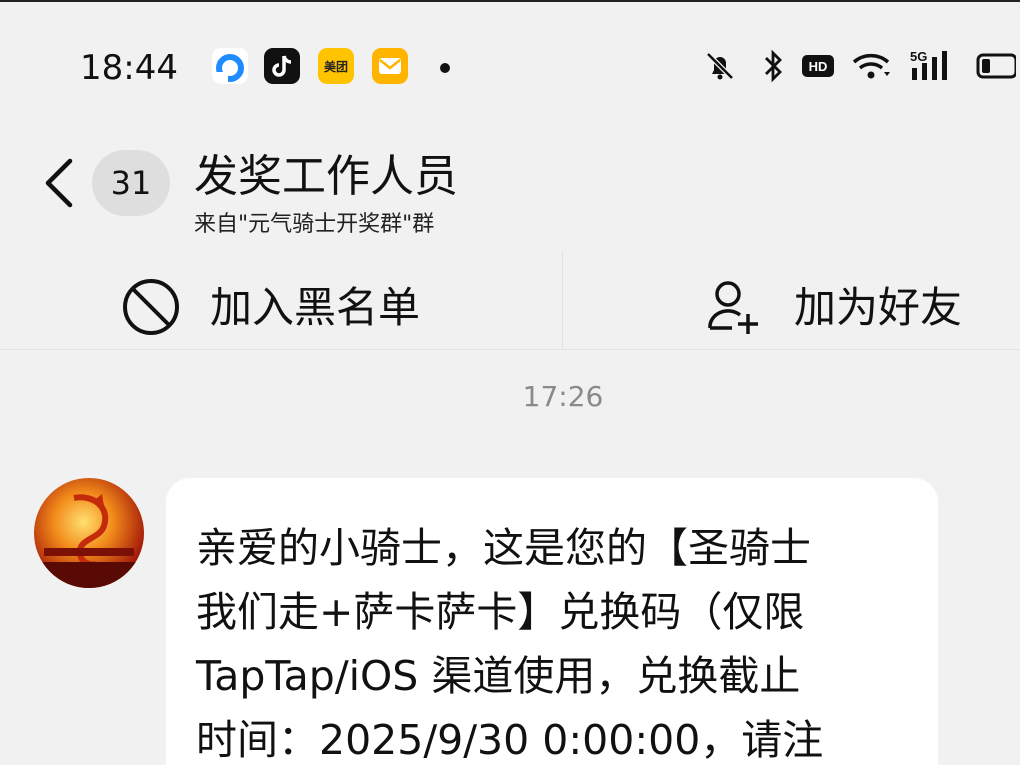 The image size is (1020, 765). What do you see at coordinates (773, 66) in the screenshot?
I see `bluetooth-icon` at bounding box center [773, 66].